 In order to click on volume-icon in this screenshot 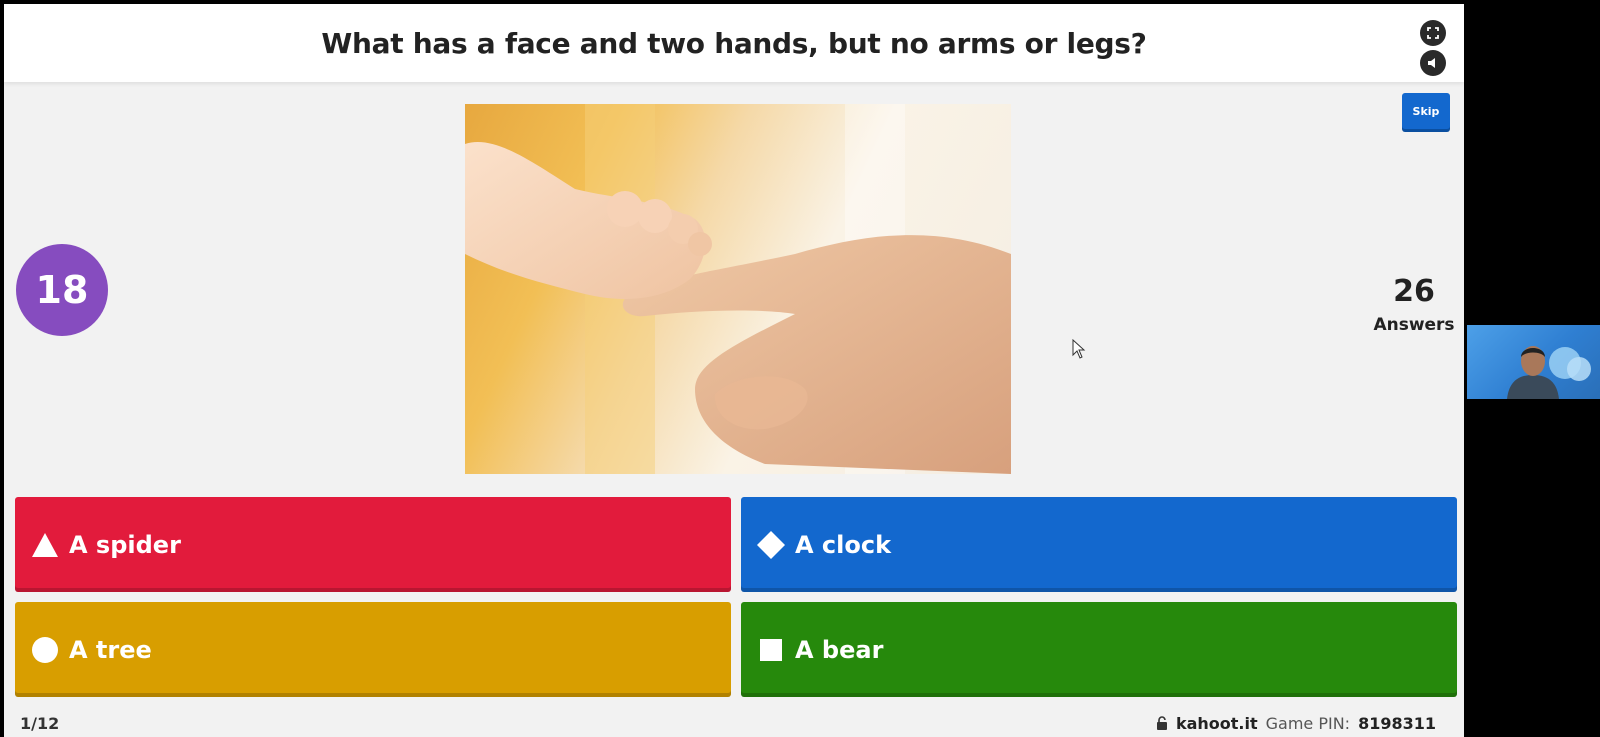, I will do `click(1433, 63)`.